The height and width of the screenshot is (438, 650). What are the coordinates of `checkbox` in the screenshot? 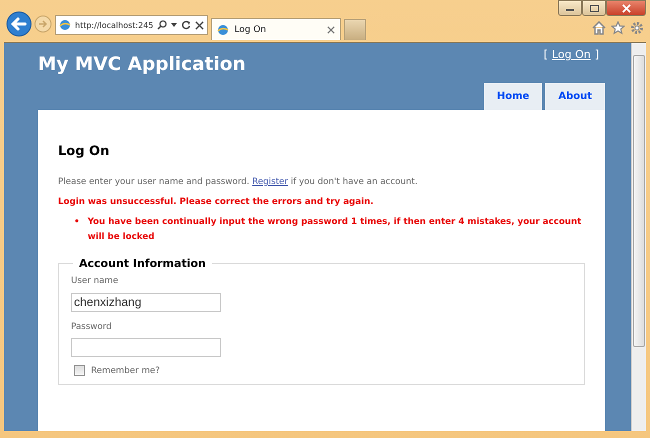 It's located at (79, 370).